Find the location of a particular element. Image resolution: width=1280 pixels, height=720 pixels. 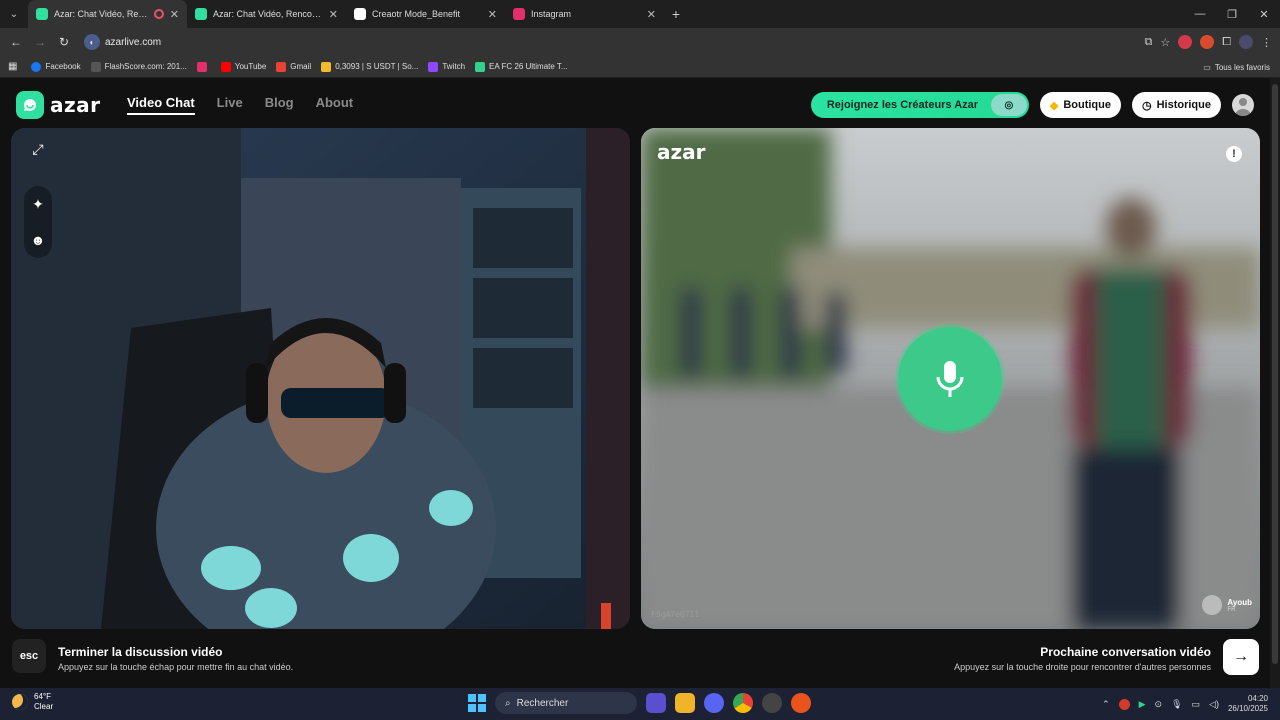

tab-title: Instagram is located at coordinates (551, 14).